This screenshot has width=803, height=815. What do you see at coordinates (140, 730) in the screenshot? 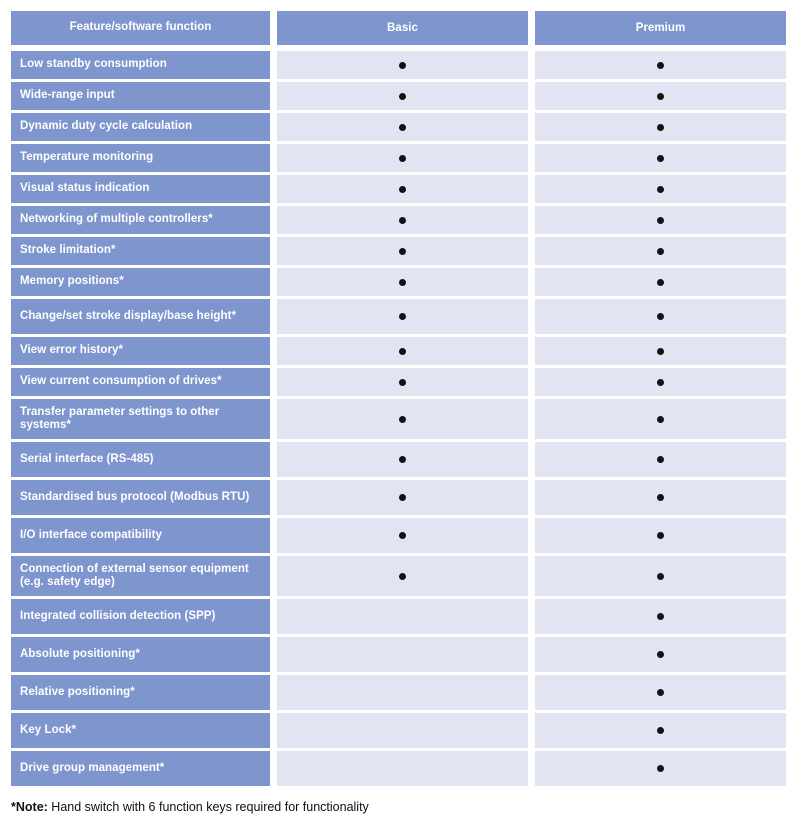
I see `feature-label: Key Lock*` at bounding box center [140, 730].